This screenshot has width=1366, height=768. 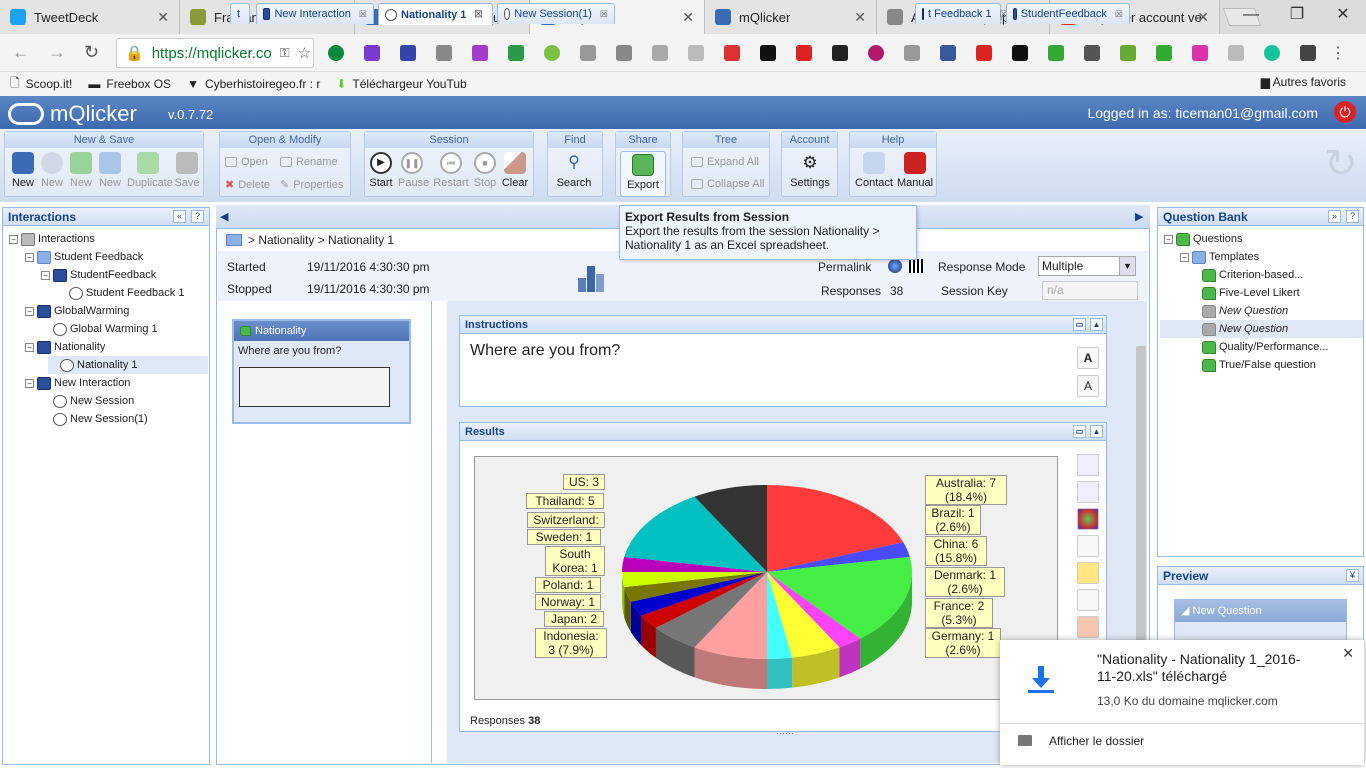 I want to click on feather-icon, so click(x=480, y=53).